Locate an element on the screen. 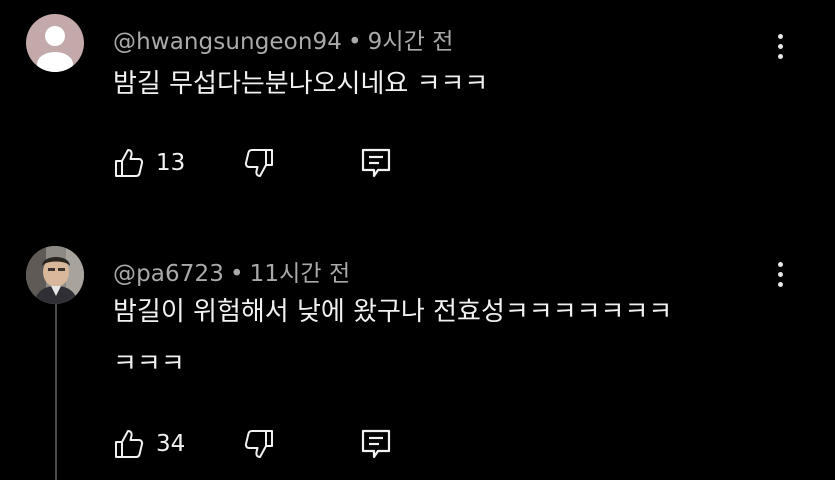 The image size is (835, 480). photo-avatar-icon is located at coordinates (55, 275).